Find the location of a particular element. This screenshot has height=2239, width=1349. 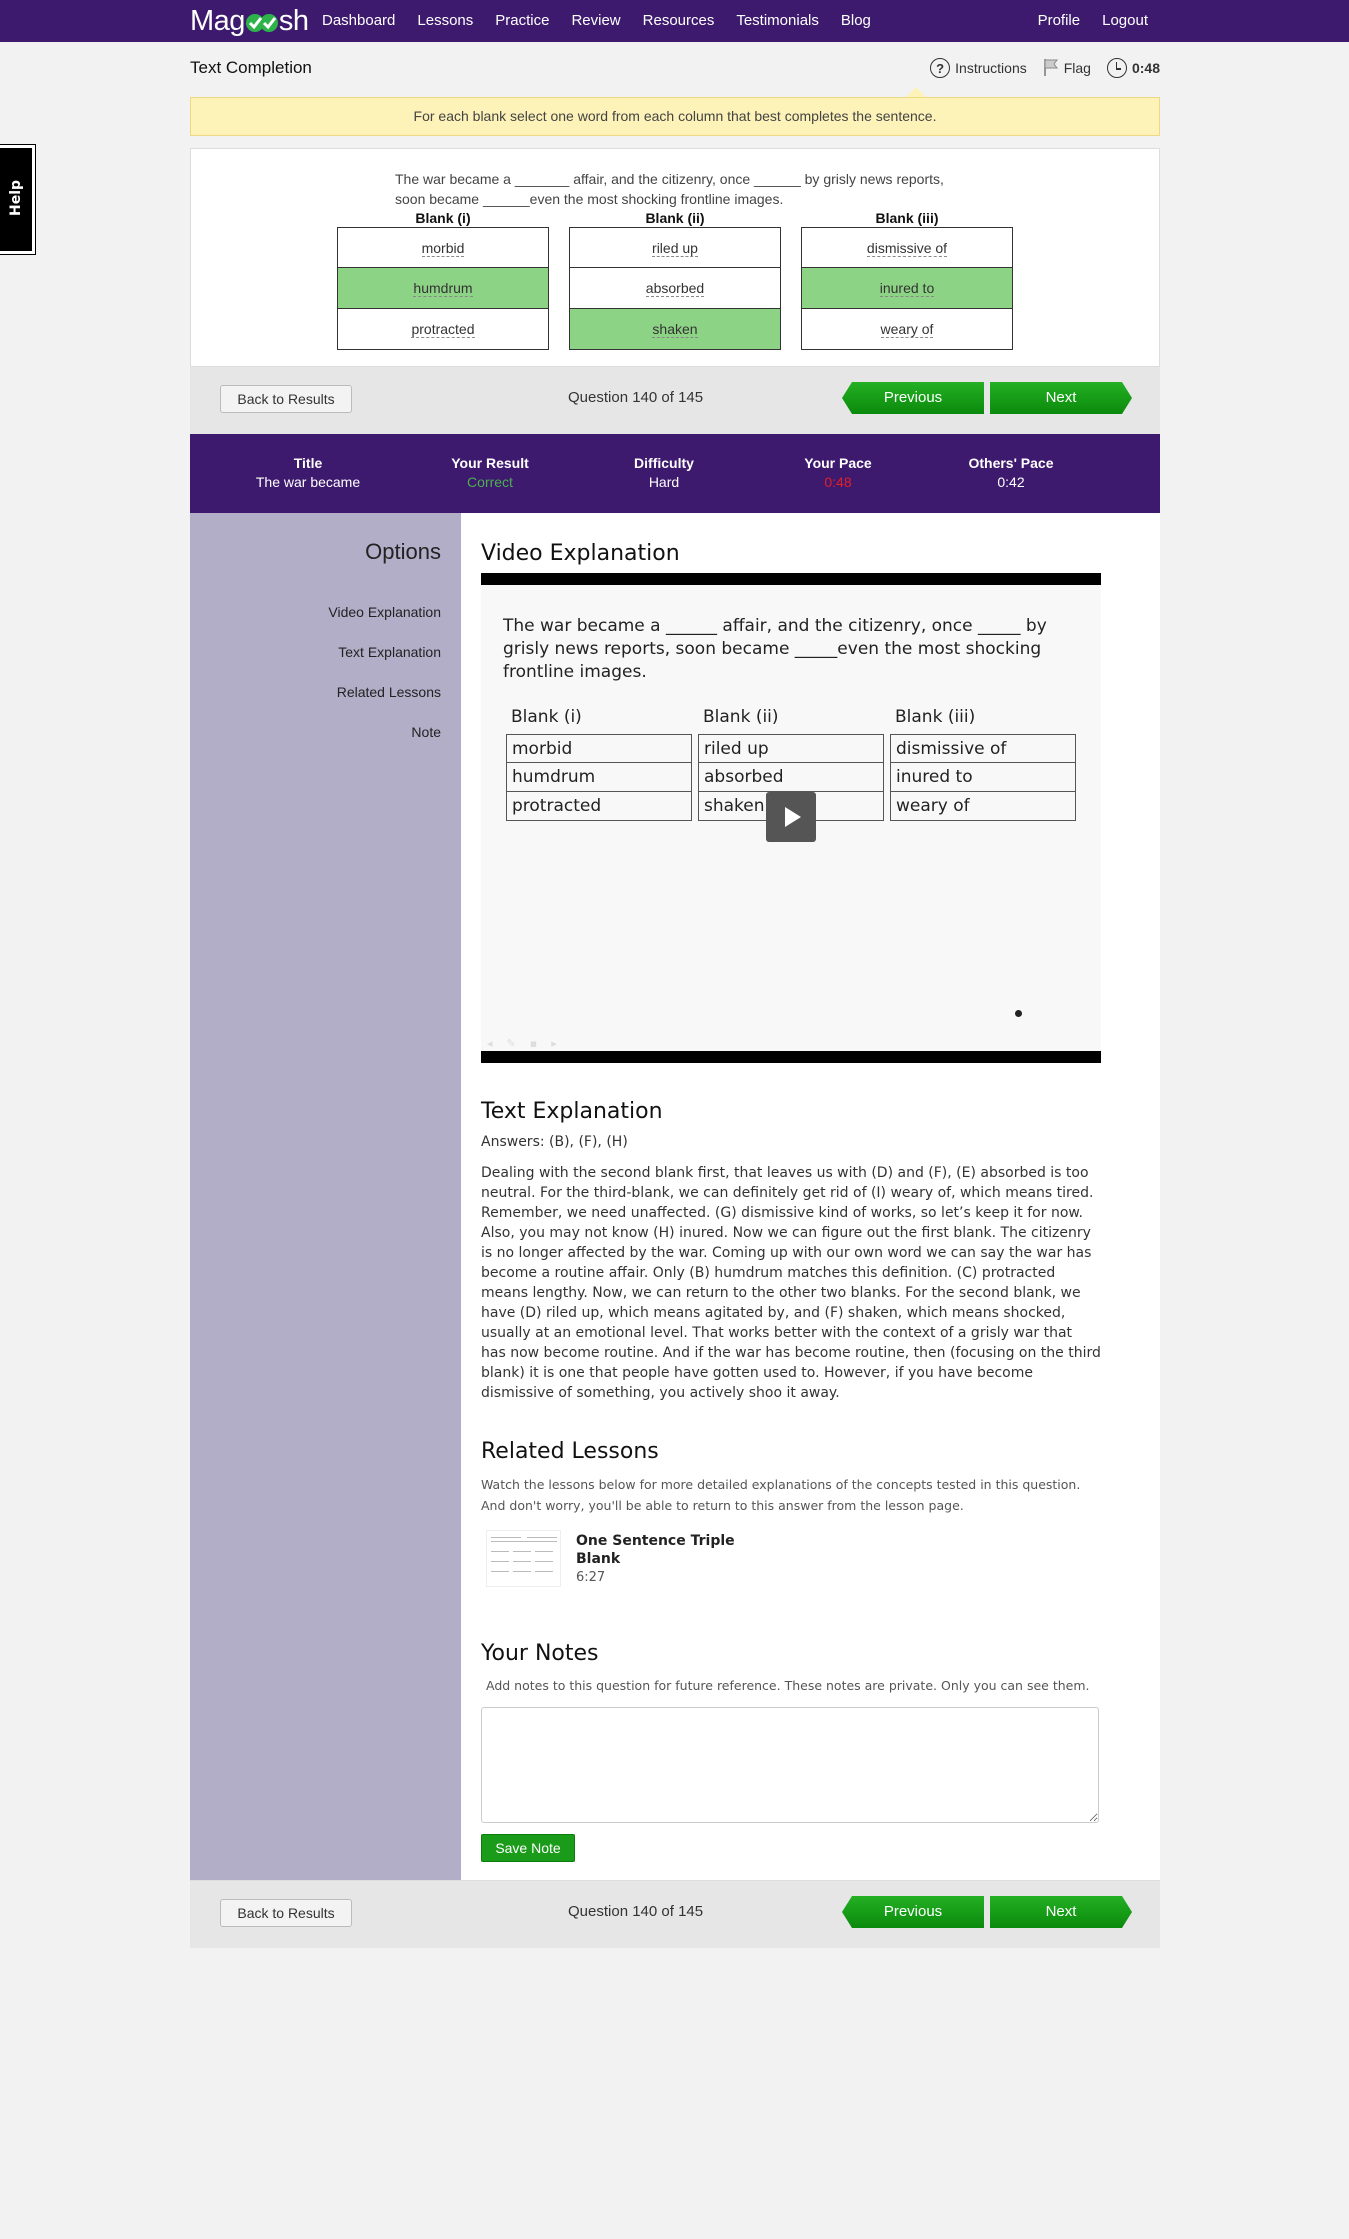

options-text-link: Text Explanation is located at coordinates (389, 652).